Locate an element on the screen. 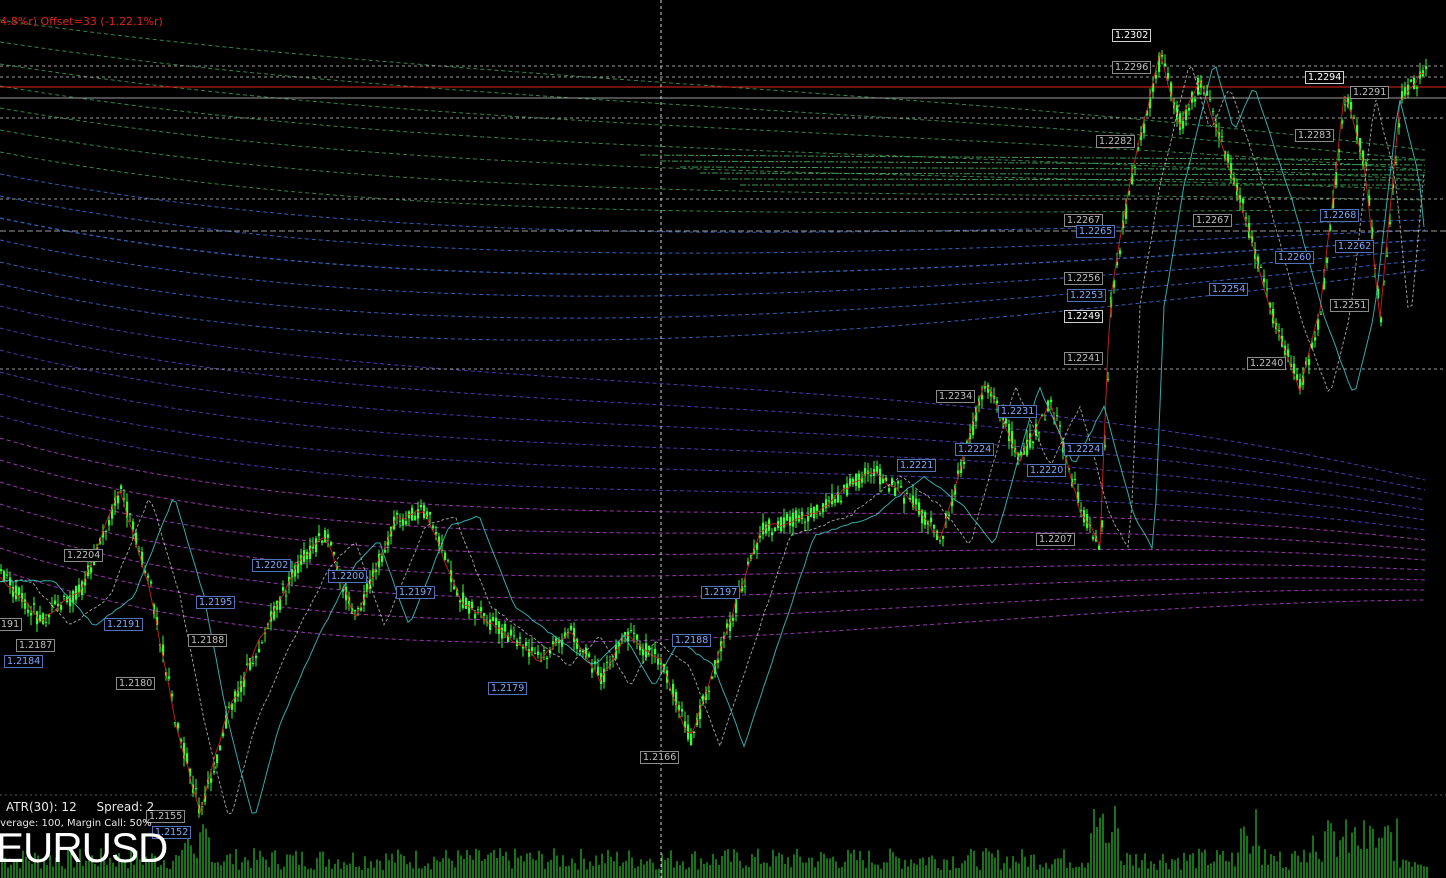 The width and height of the screenshot is (1446, 878). price-label: 1.2195 is located at coordinates (216, 602).